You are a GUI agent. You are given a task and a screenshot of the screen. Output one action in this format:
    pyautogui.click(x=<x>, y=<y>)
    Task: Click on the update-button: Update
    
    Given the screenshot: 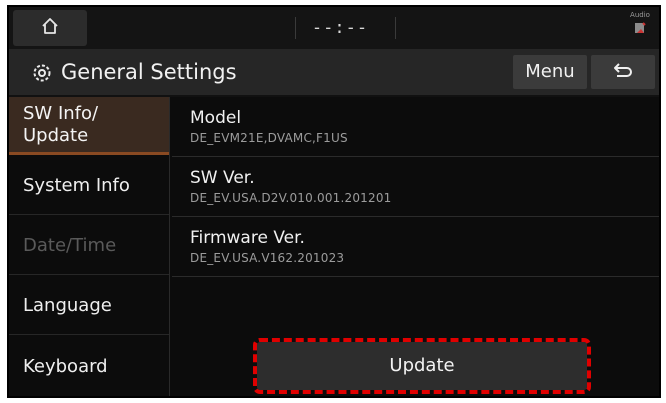 What is the action you would take?
    pyautogui.click(x=422, y=366)
    